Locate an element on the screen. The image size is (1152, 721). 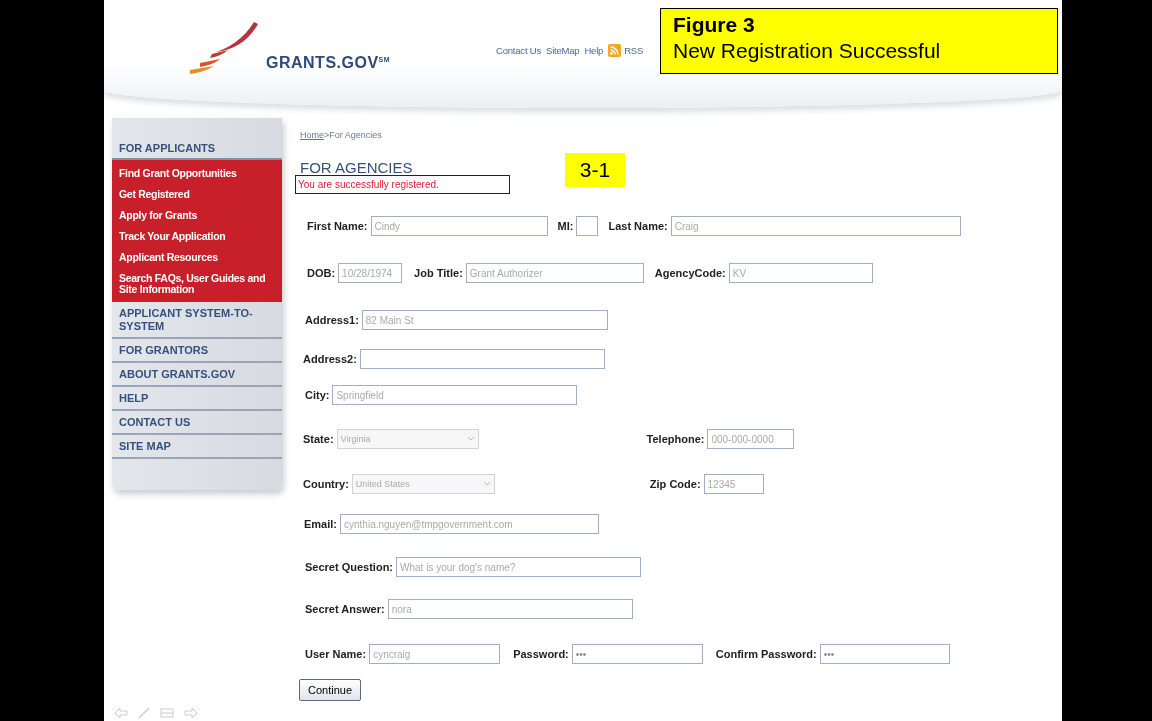
sidebar-item: SITE MAP is located at coordinates (197, 447).